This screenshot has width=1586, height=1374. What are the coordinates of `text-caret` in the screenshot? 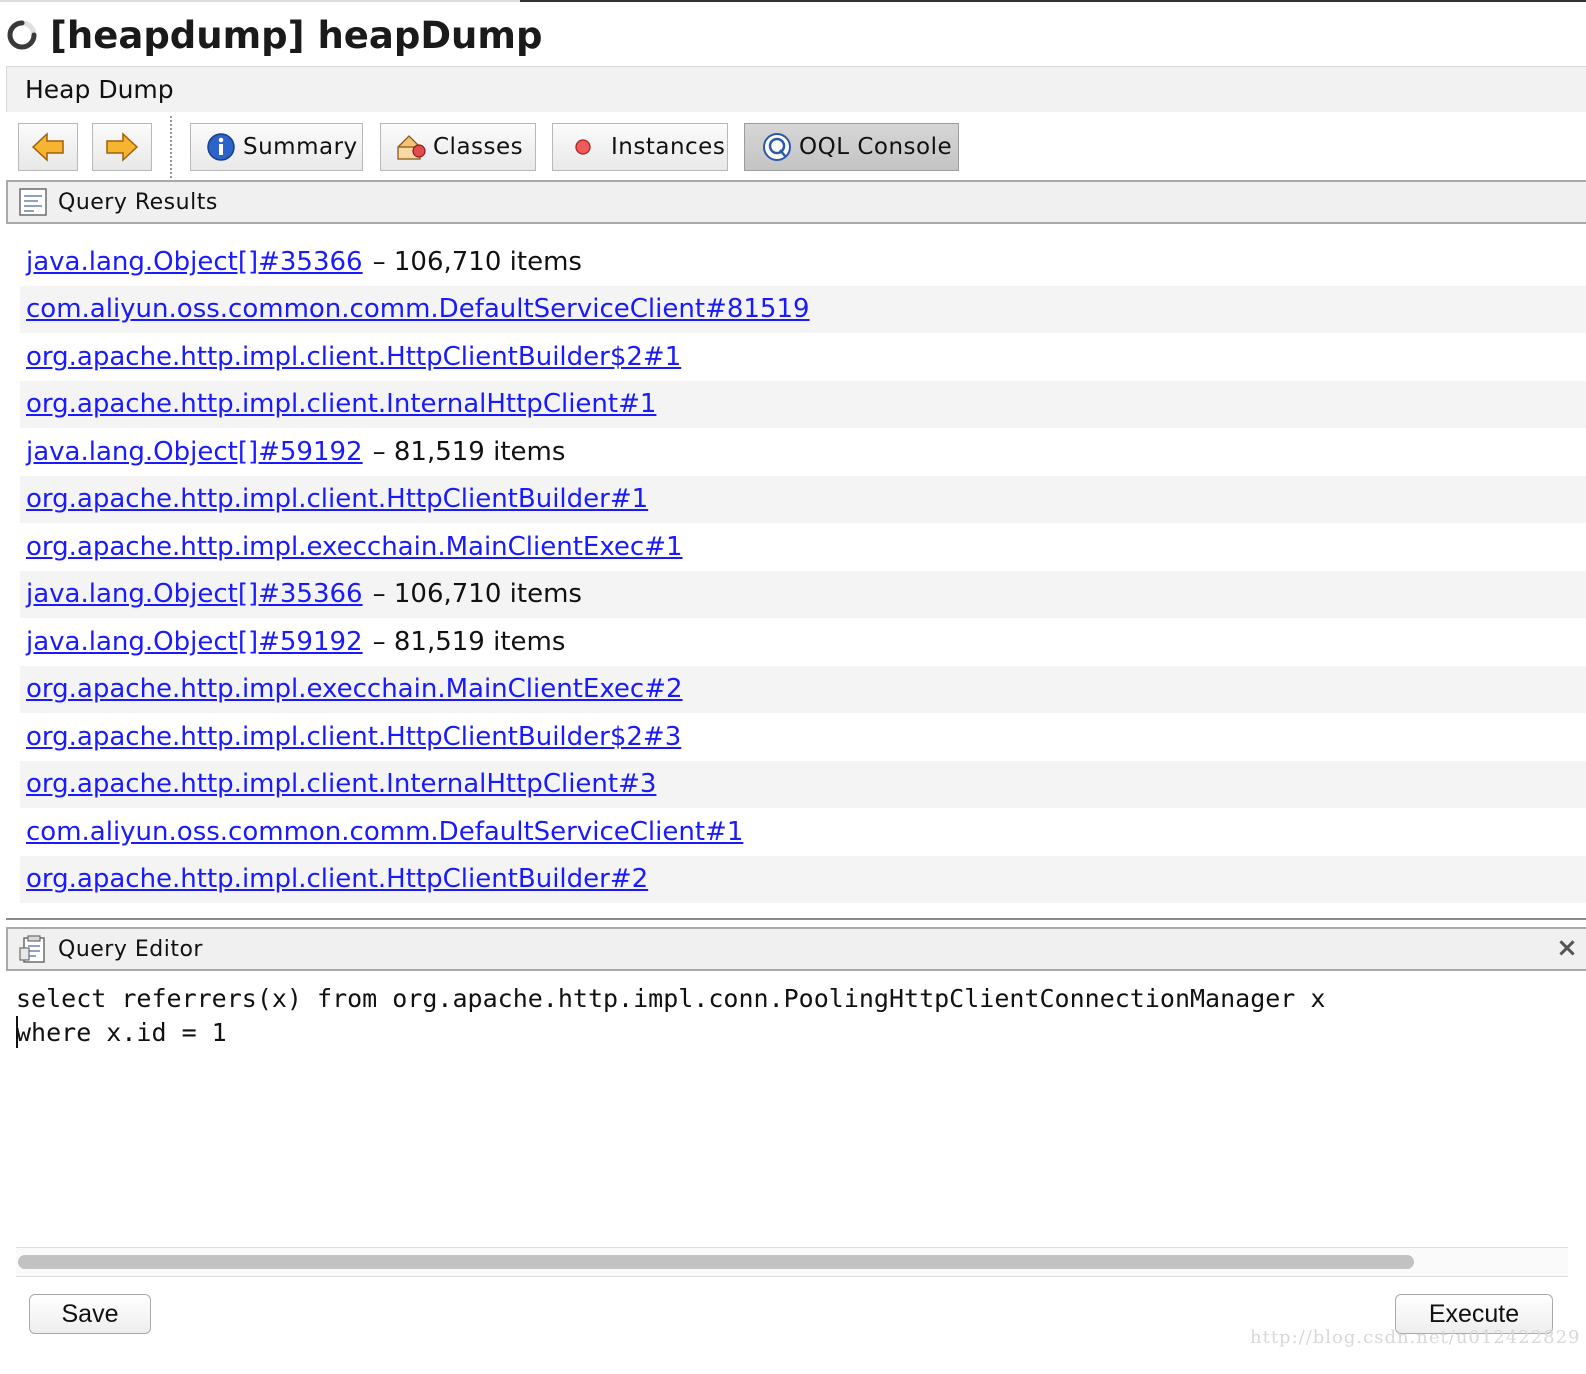 It's located at (17, 1032).